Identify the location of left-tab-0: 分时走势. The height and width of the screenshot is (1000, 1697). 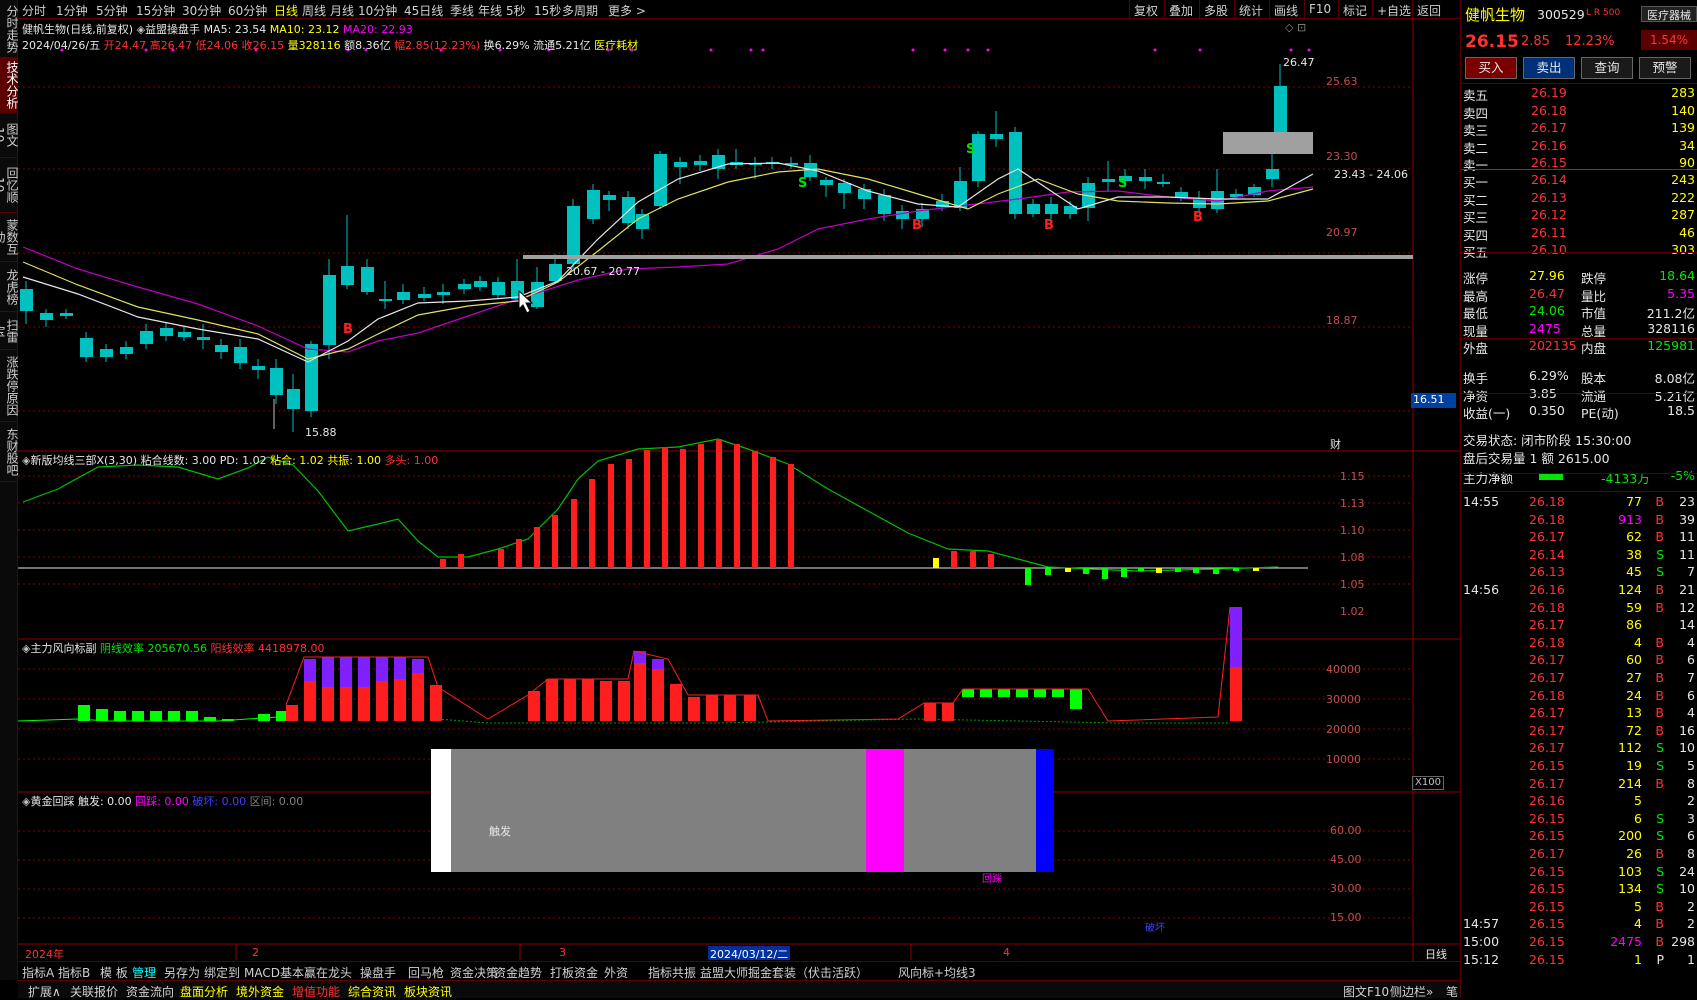
(9, 29).